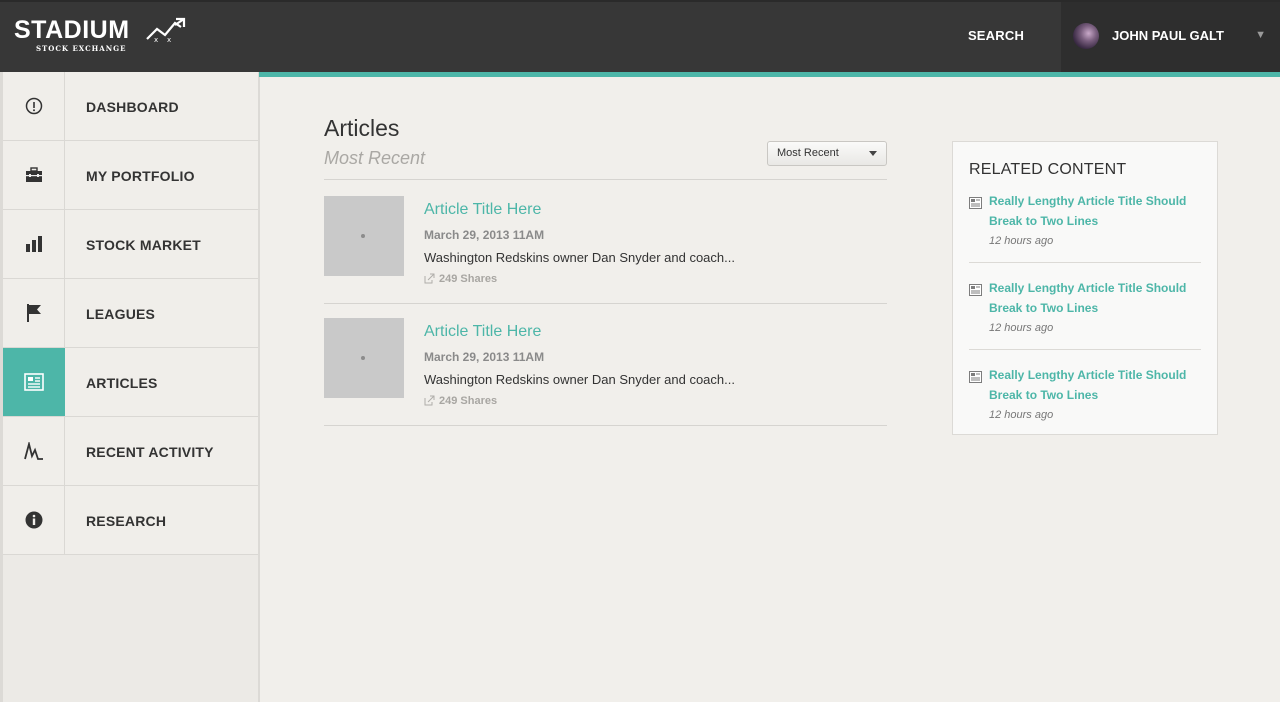 Image resolution: width=1280 pixels, height=702 pixels. I want to click on sidebar-item-label: STOCK MARKET, so click(143, 245).